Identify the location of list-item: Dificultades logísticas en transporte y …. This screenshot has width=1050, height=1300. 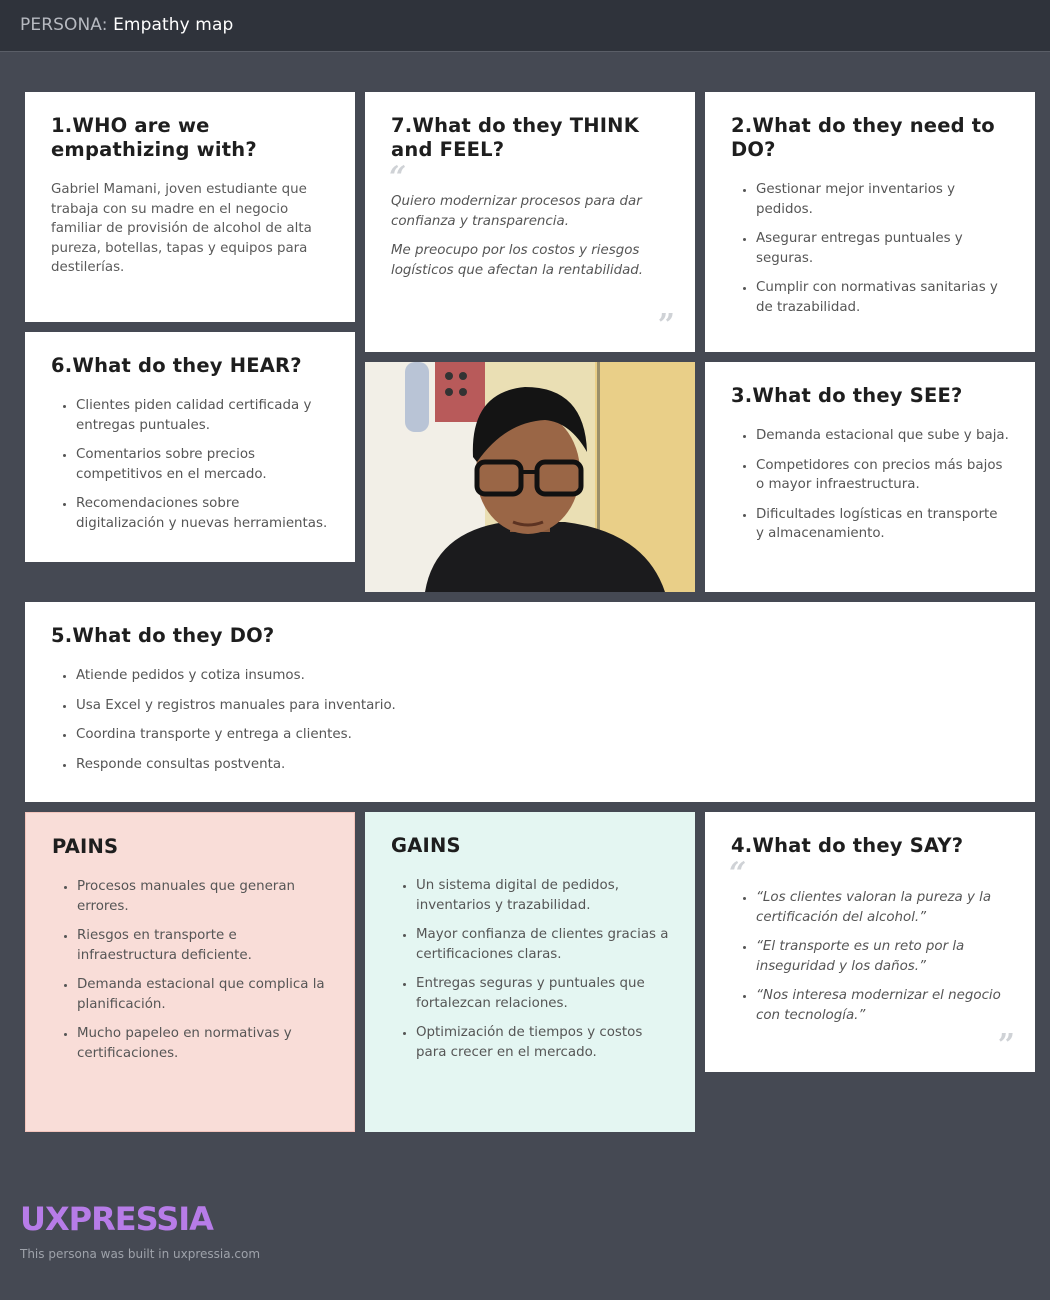
(882, 524).